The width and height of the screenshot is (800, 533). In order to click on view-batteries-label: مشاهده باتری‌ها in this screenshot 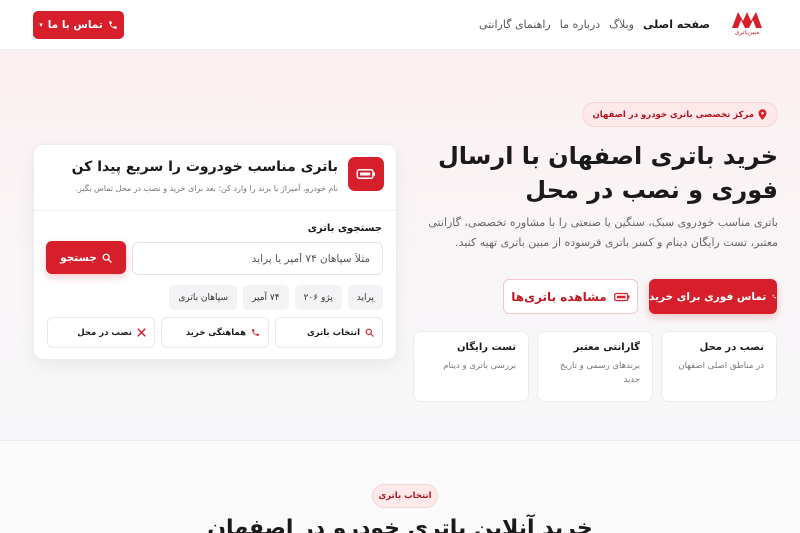, I will do `click(559, 296)`.